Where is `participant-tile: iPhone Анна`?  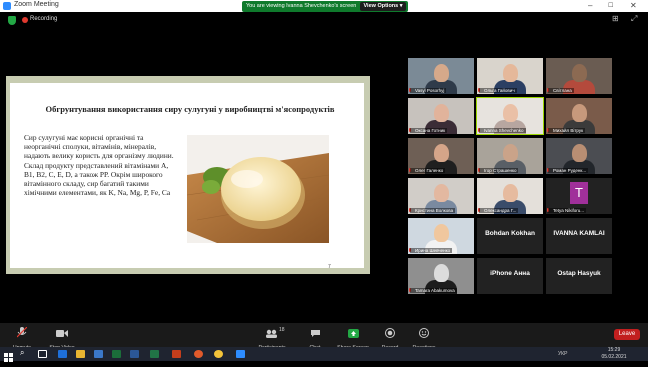
participant-tile: iPhone Анна is located at coordinates (510, 276).